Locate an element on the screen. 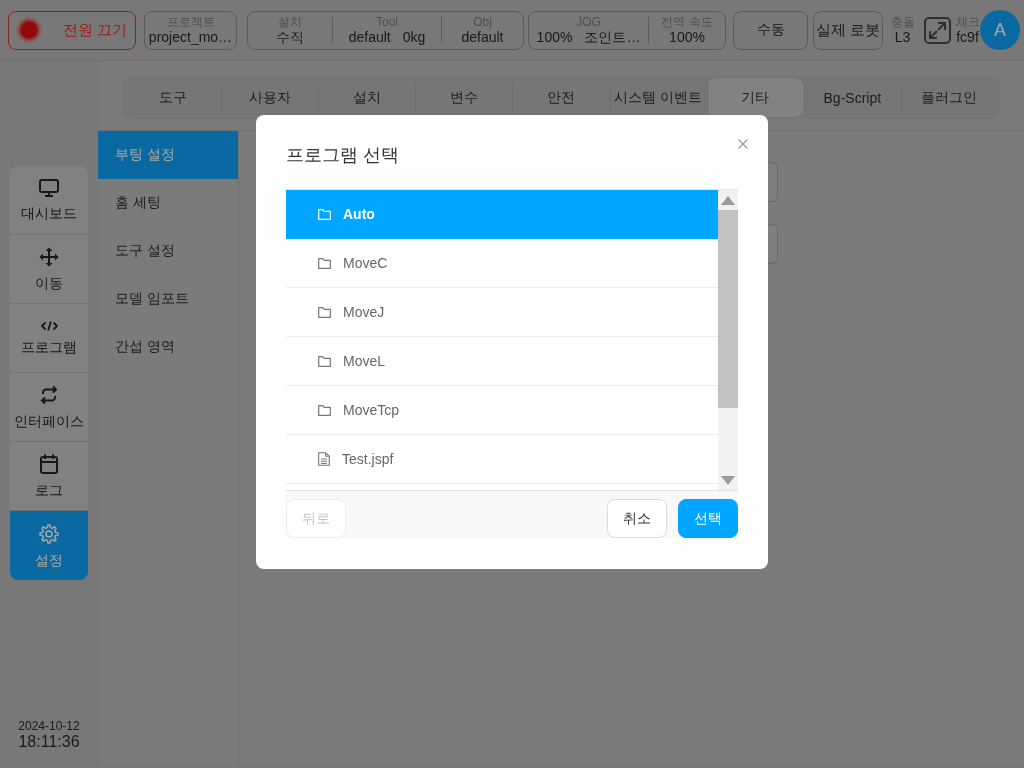  code-icon is located at coordinates (49, 326).